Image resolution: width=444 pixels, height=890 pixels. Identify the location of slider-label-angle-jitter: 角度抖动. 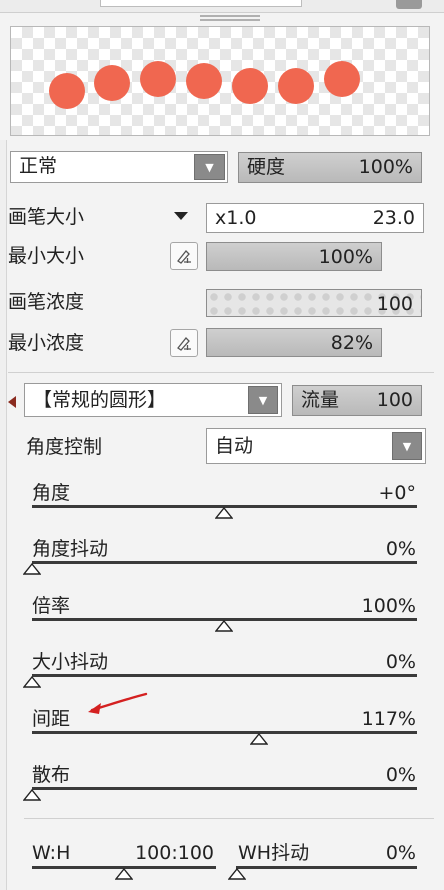
(70, 549).